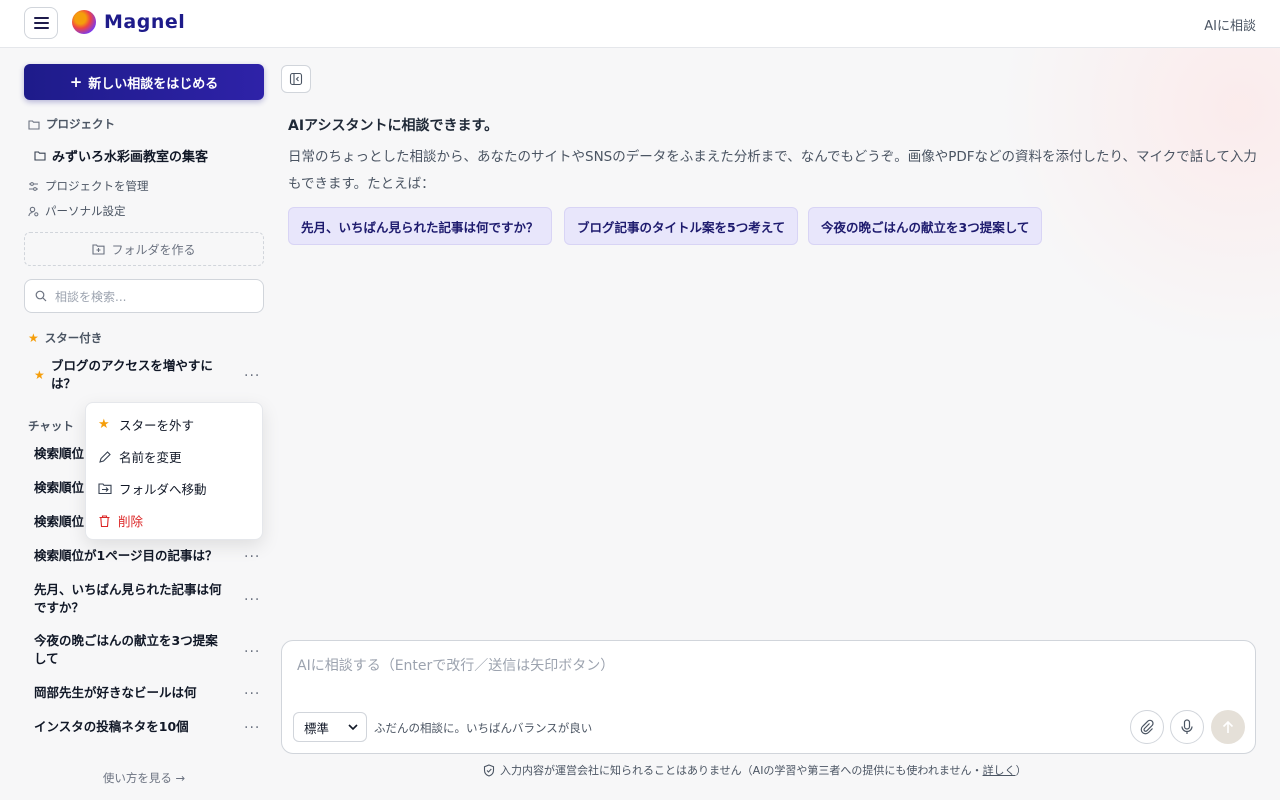 The height and width of the screenshot is (800, 1280). I want to click on brand-logo: Magnel, so click(128, 22).